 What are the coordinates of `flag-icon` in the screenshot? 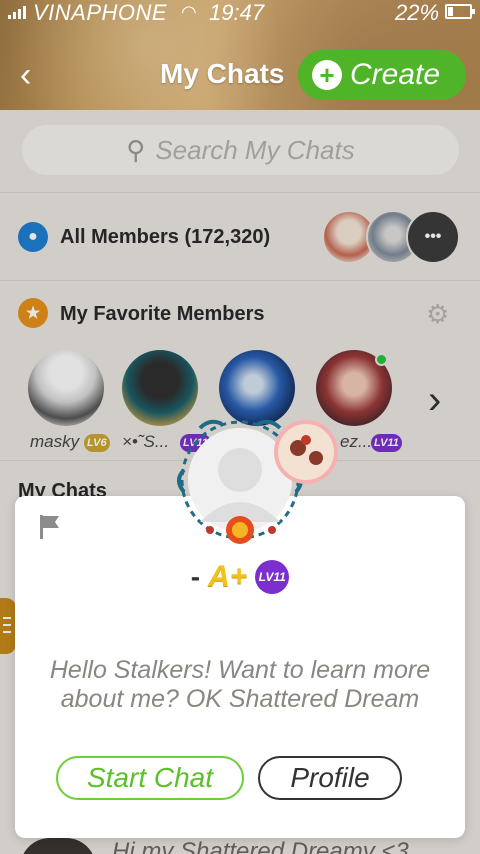 It's located at (50, 527).